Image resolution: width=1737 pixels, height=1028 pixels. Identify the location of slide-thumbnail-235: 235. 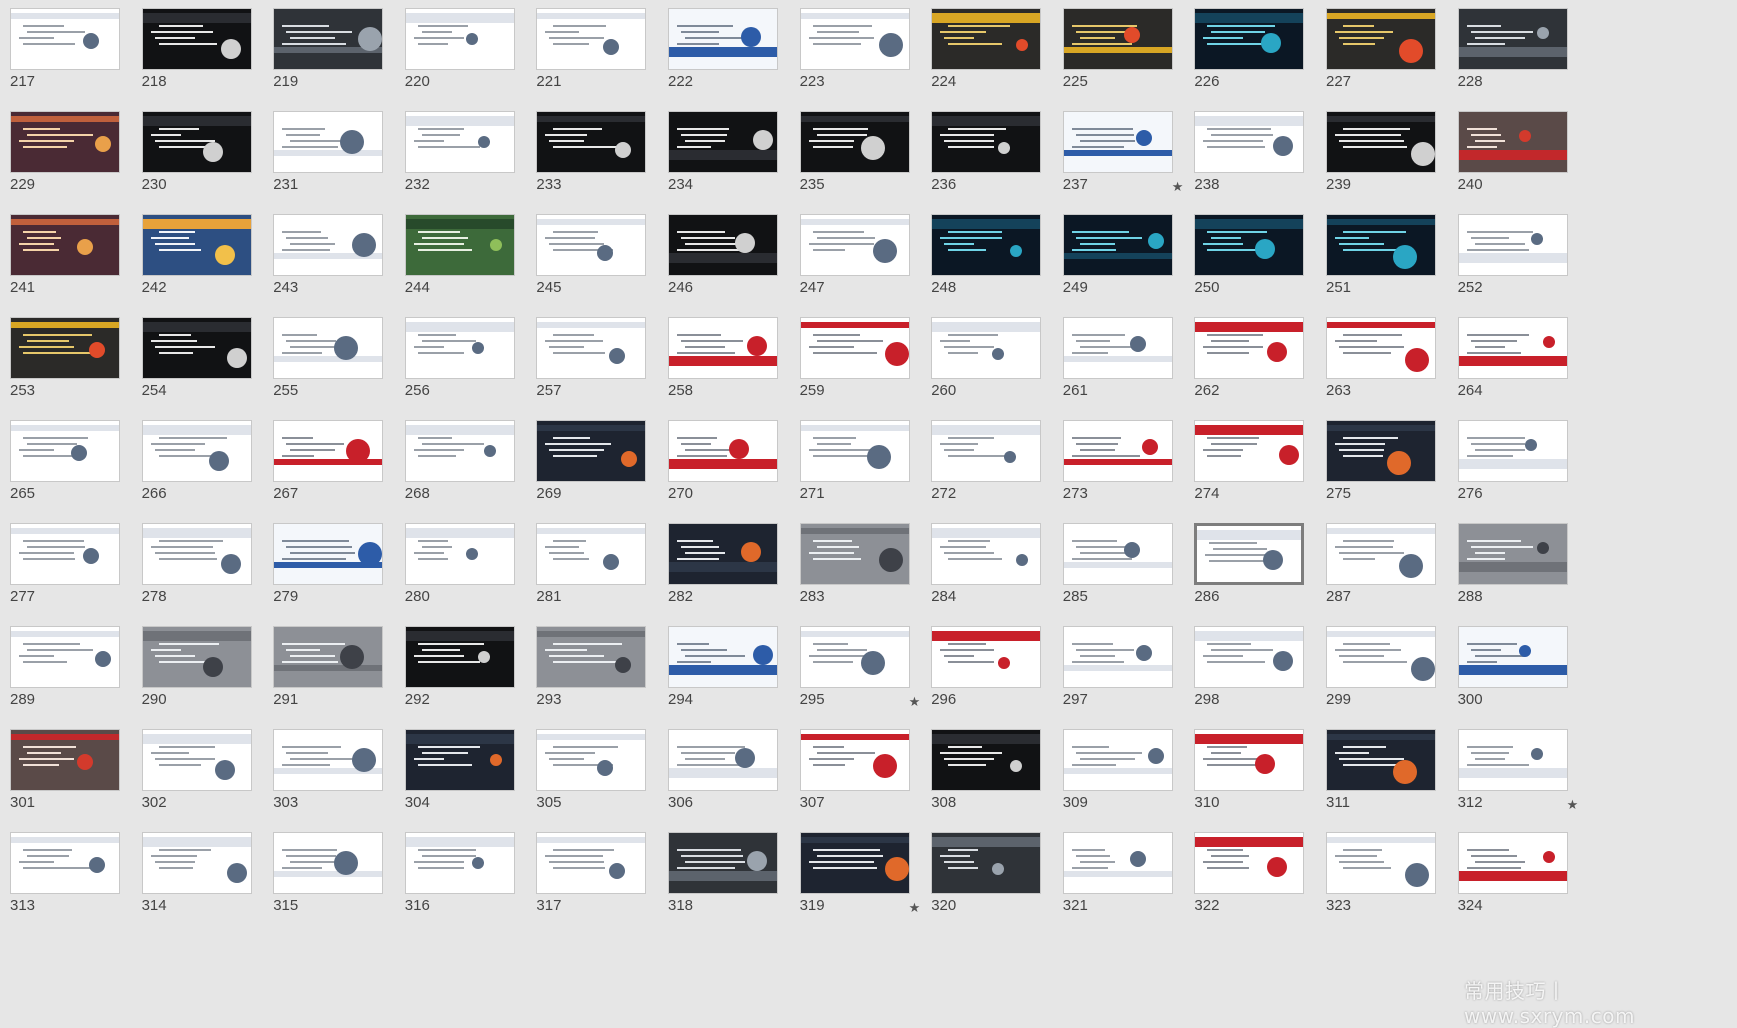
(863, 160).